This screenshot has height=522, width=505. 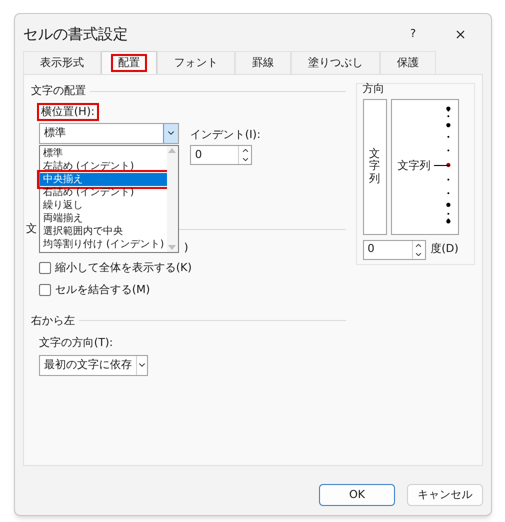 I want to click on window-title: セルの書式設定, so click(x=76, y=34).